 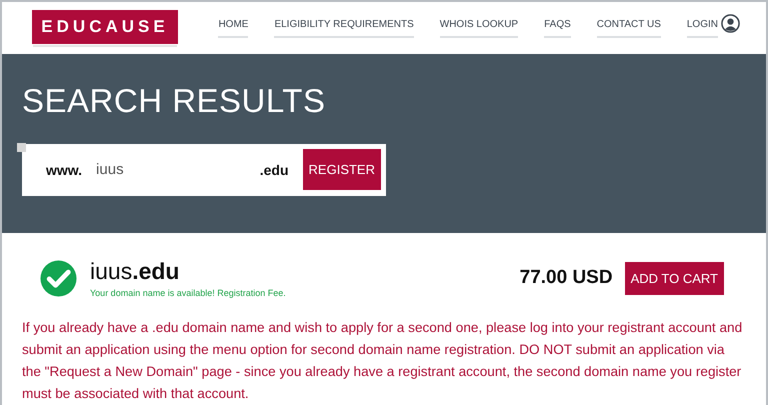 I want to click on check-icon, so click(x=58, y=278).